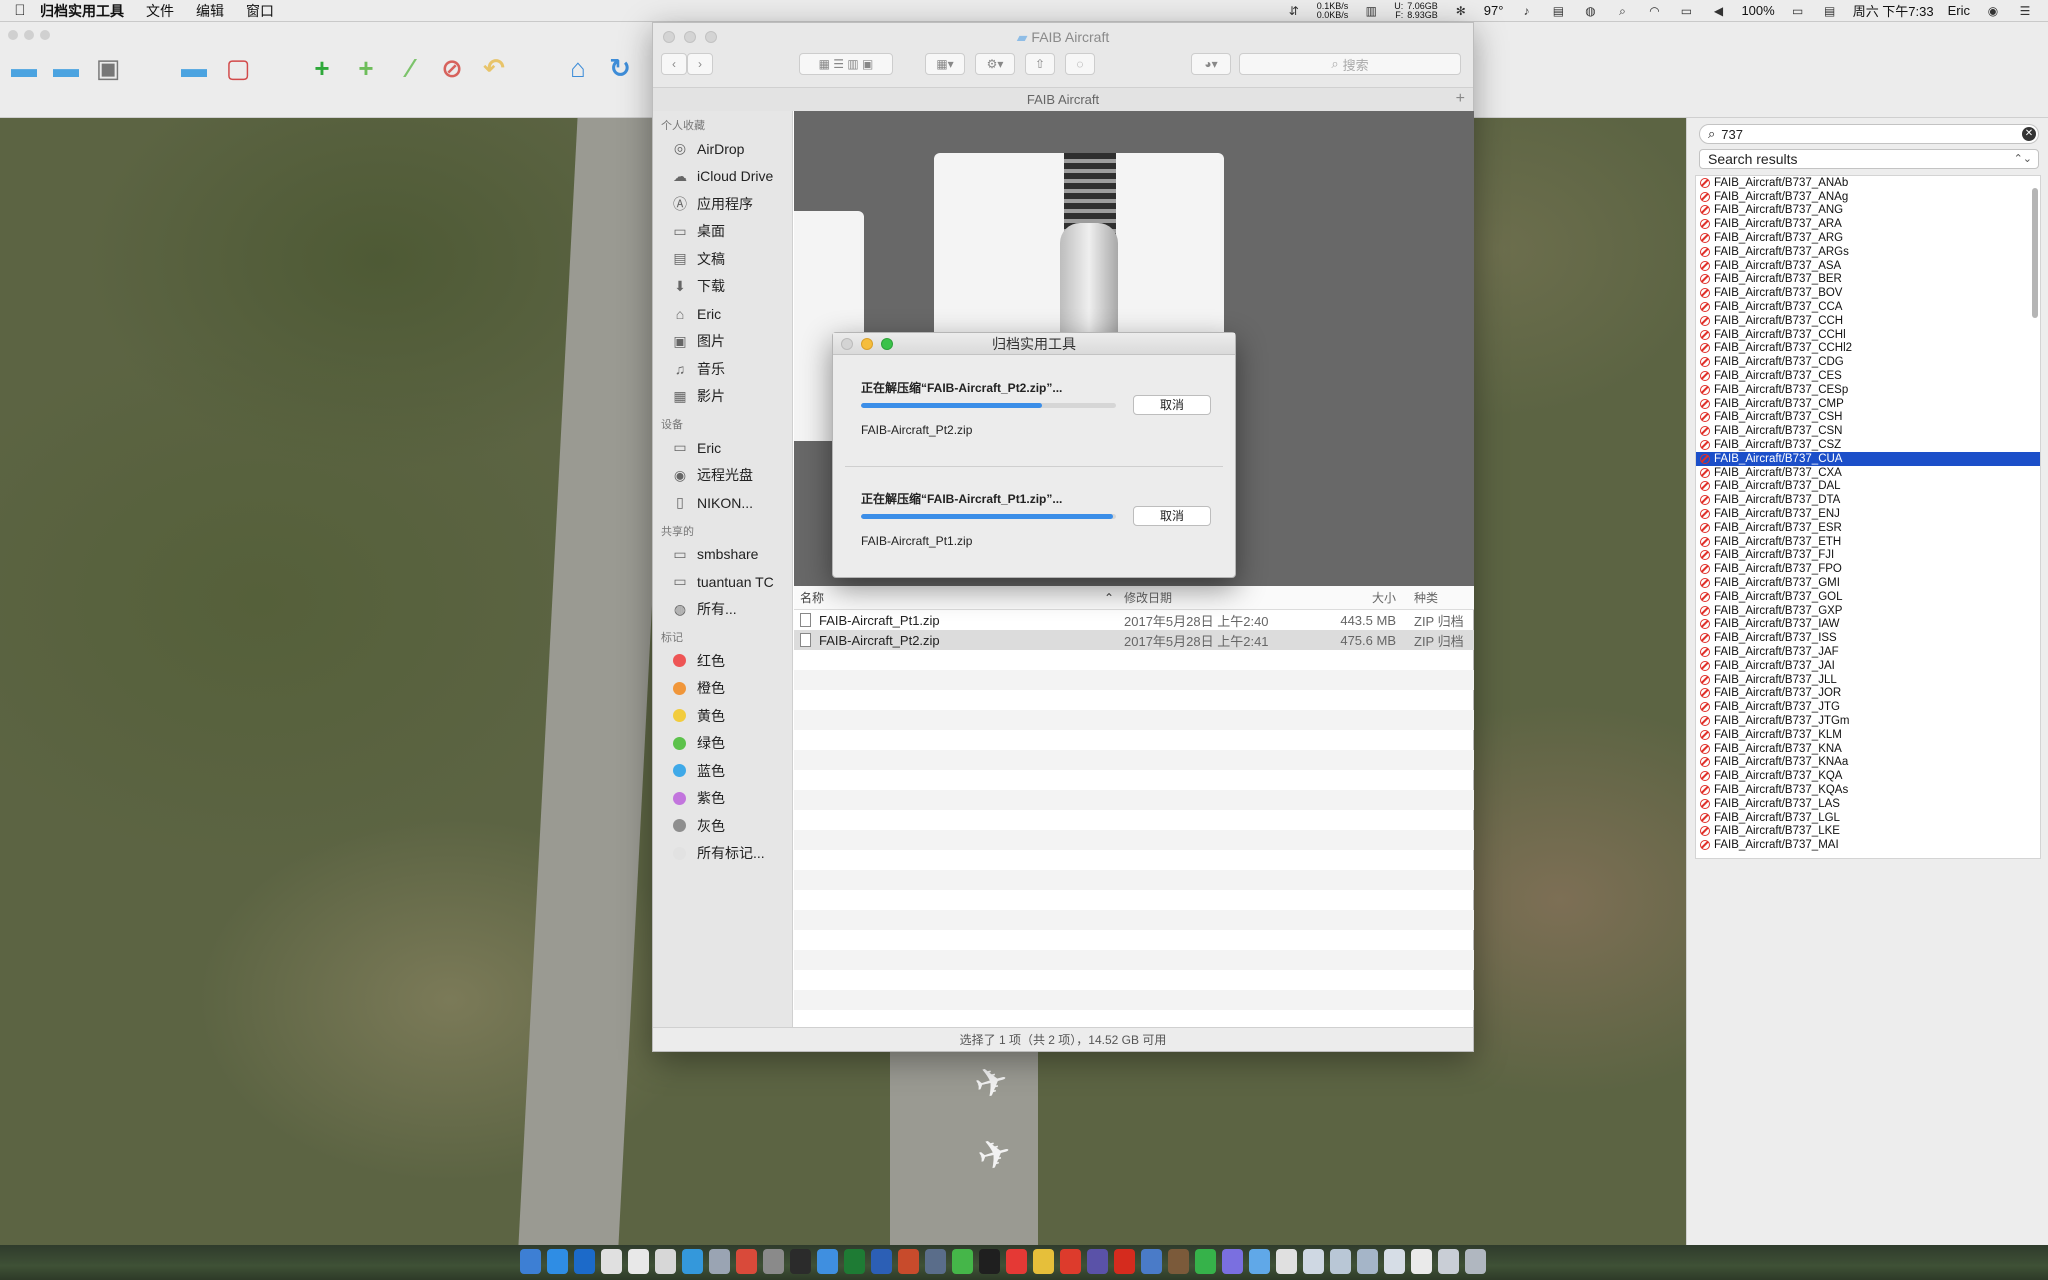 The height and width of the screenshot is (1280, 2048). What do you see at coordinates (1868, 638) in the screenshot?
I see `search-result-item: FAIB_Aircraft/B737_ISS` at bounding box center [1868, 638].